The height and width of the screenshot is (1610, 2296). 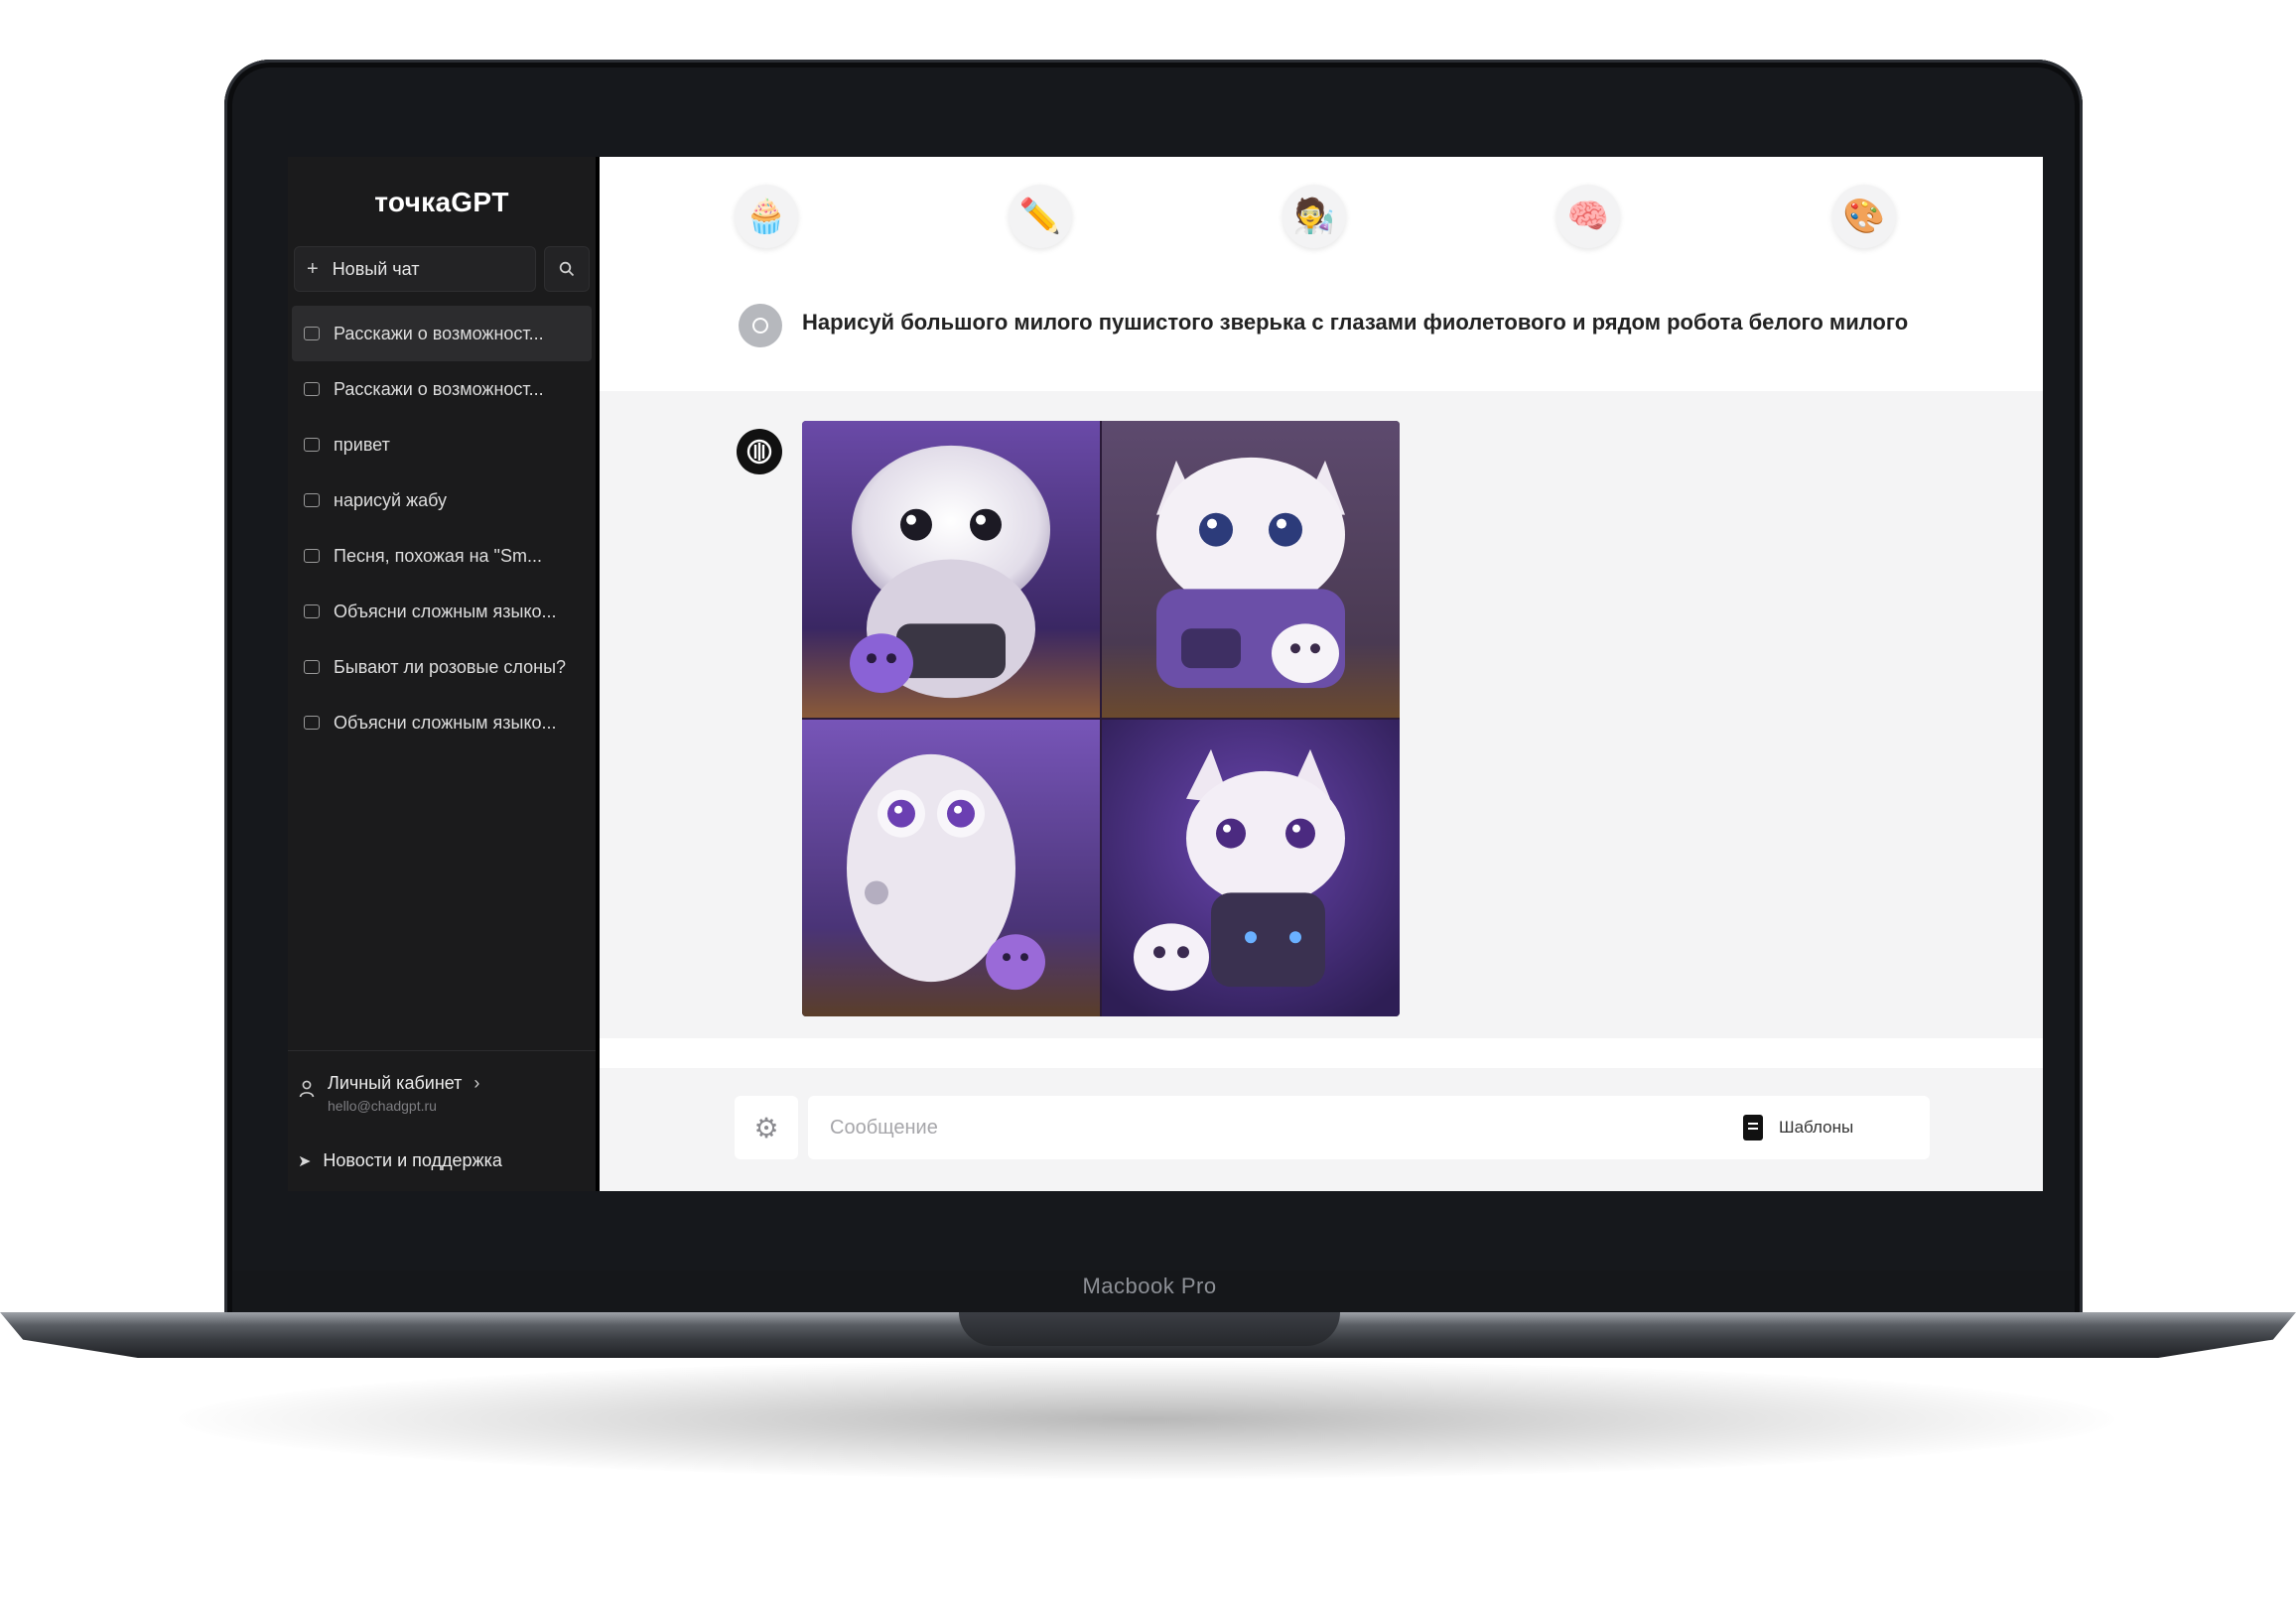 What do you see at coordinates (766, 216) in the screenshot?
I see `cupcake-icon: 🧁` at bounding box center [766, 216].